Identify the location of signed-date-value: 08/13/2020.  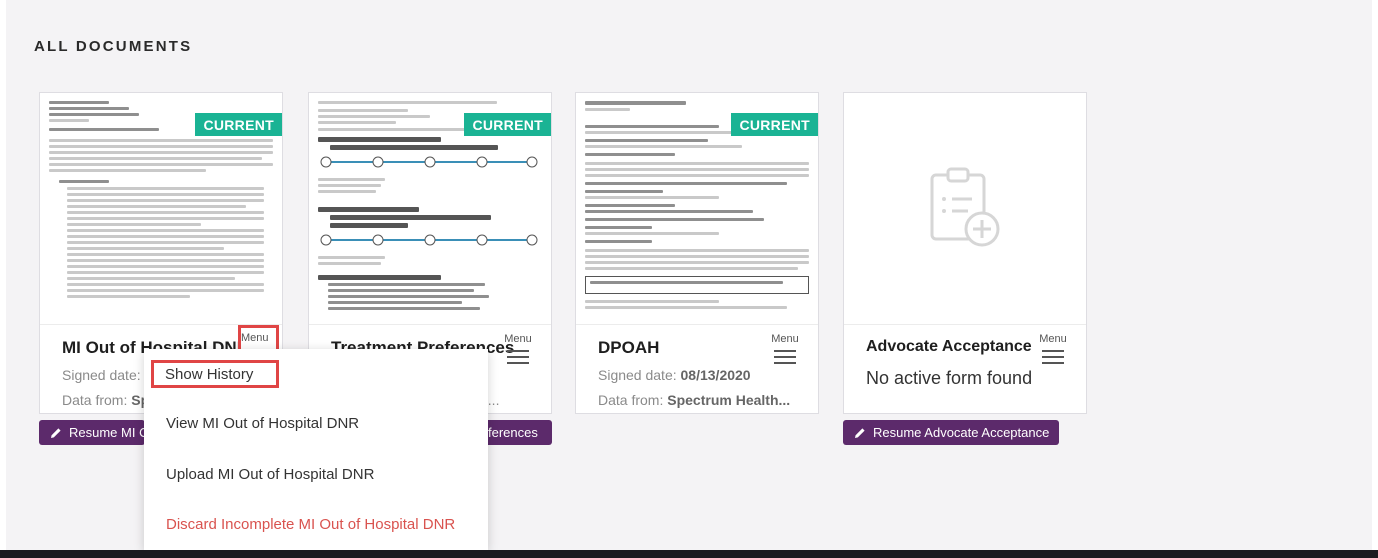
(715, 375).